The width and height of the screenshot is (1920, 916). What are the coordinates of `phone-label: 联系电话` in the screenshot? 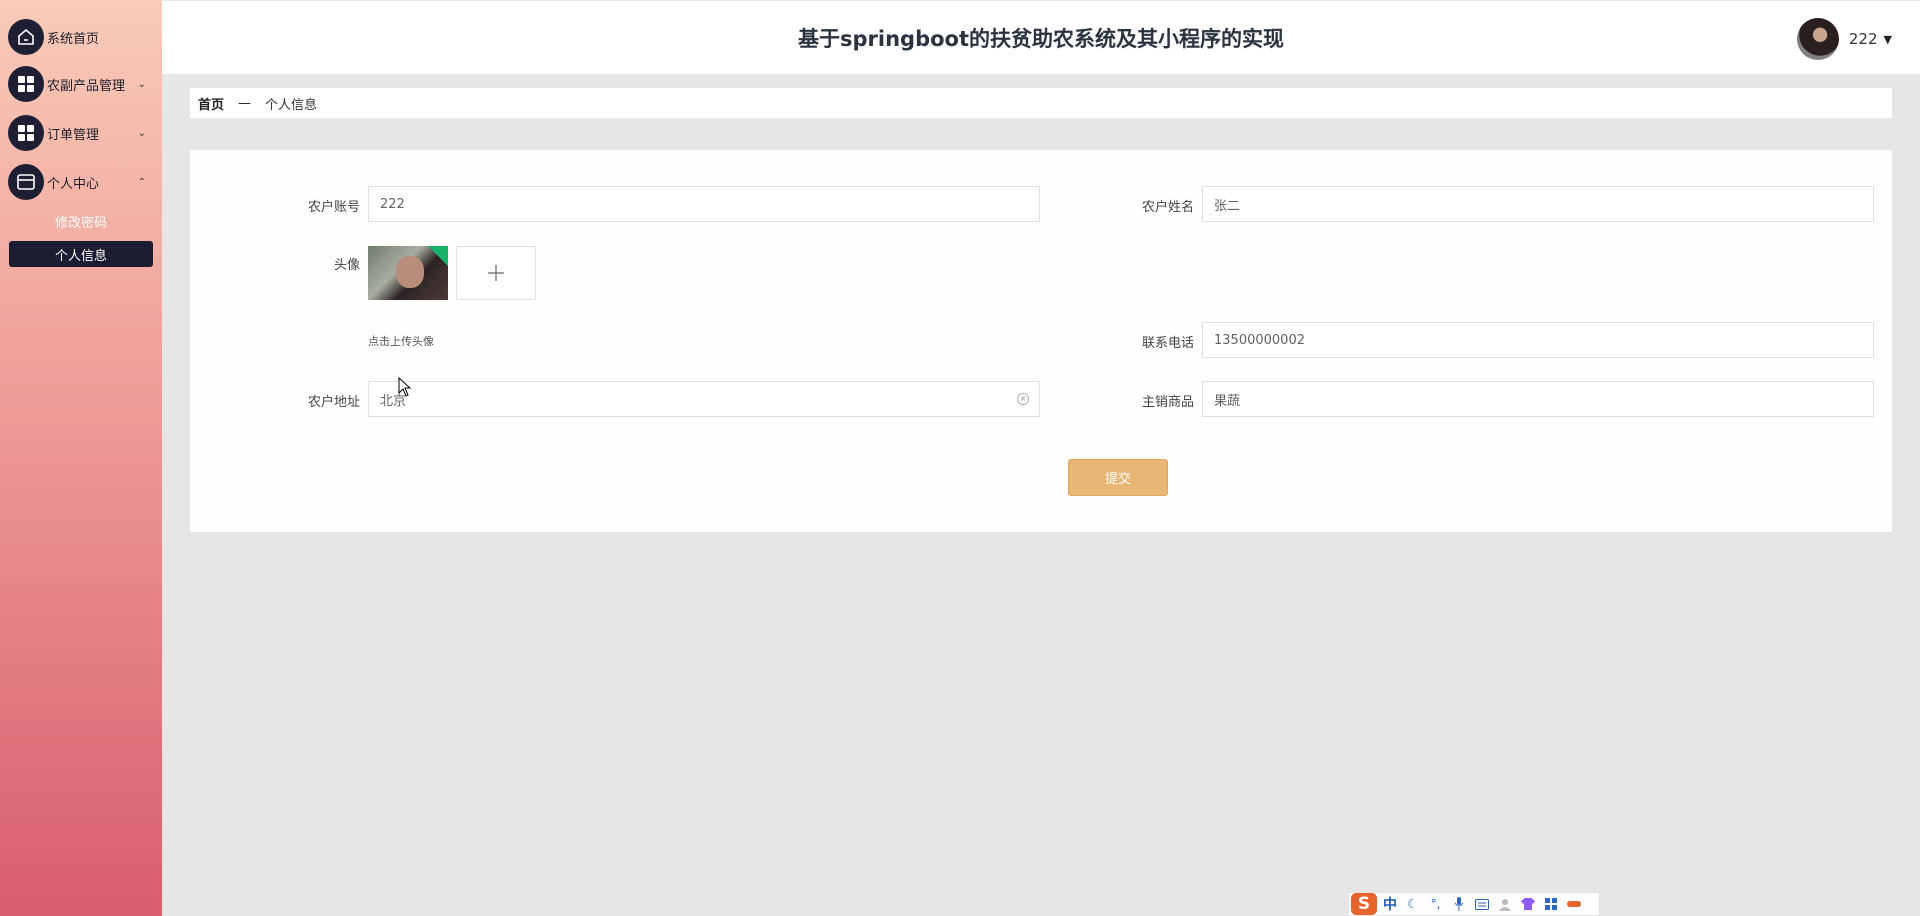 It's located at (1167, 343).